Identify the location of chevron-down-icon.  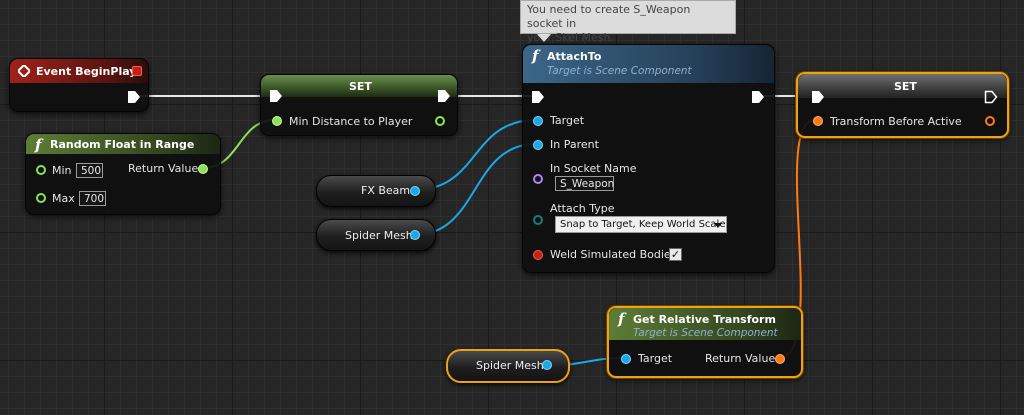
(718, 225).